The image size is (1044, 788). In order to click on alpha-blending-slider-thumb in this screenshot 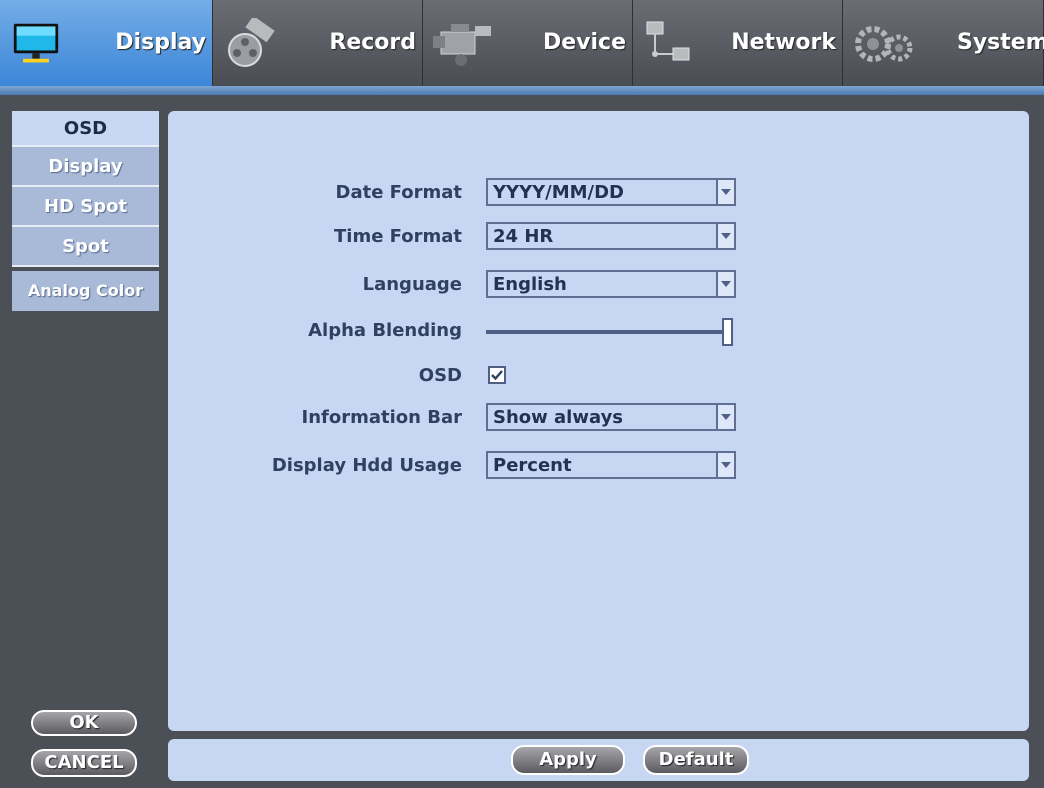, I will do `click(727, 332)`.